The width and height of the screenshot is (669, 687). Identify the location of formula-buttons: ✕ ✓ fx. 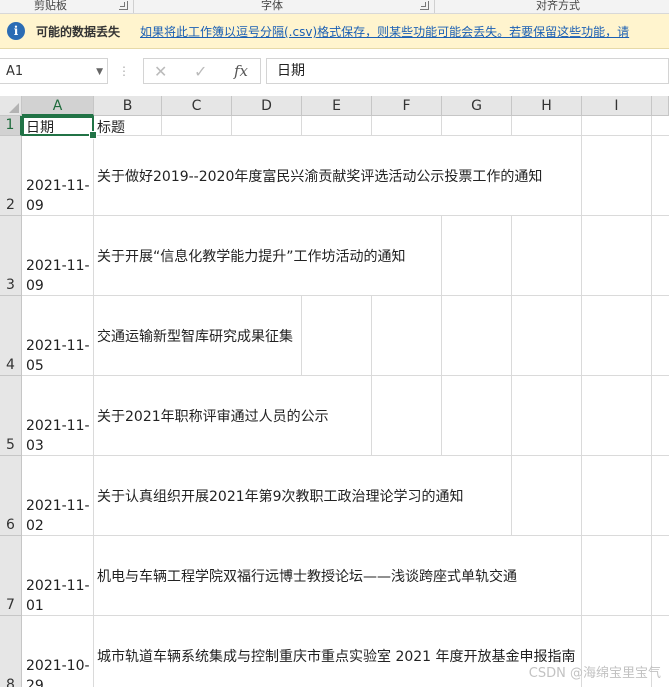
(202, 71).